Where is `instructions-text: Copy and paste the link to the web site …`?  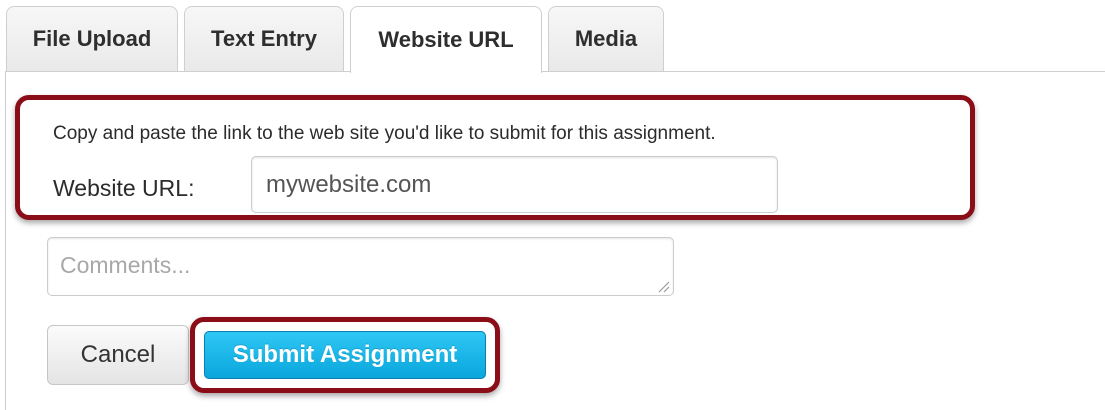
instructions-text: Copy and paste the link to the web site … is located at coordinates (384, 133).